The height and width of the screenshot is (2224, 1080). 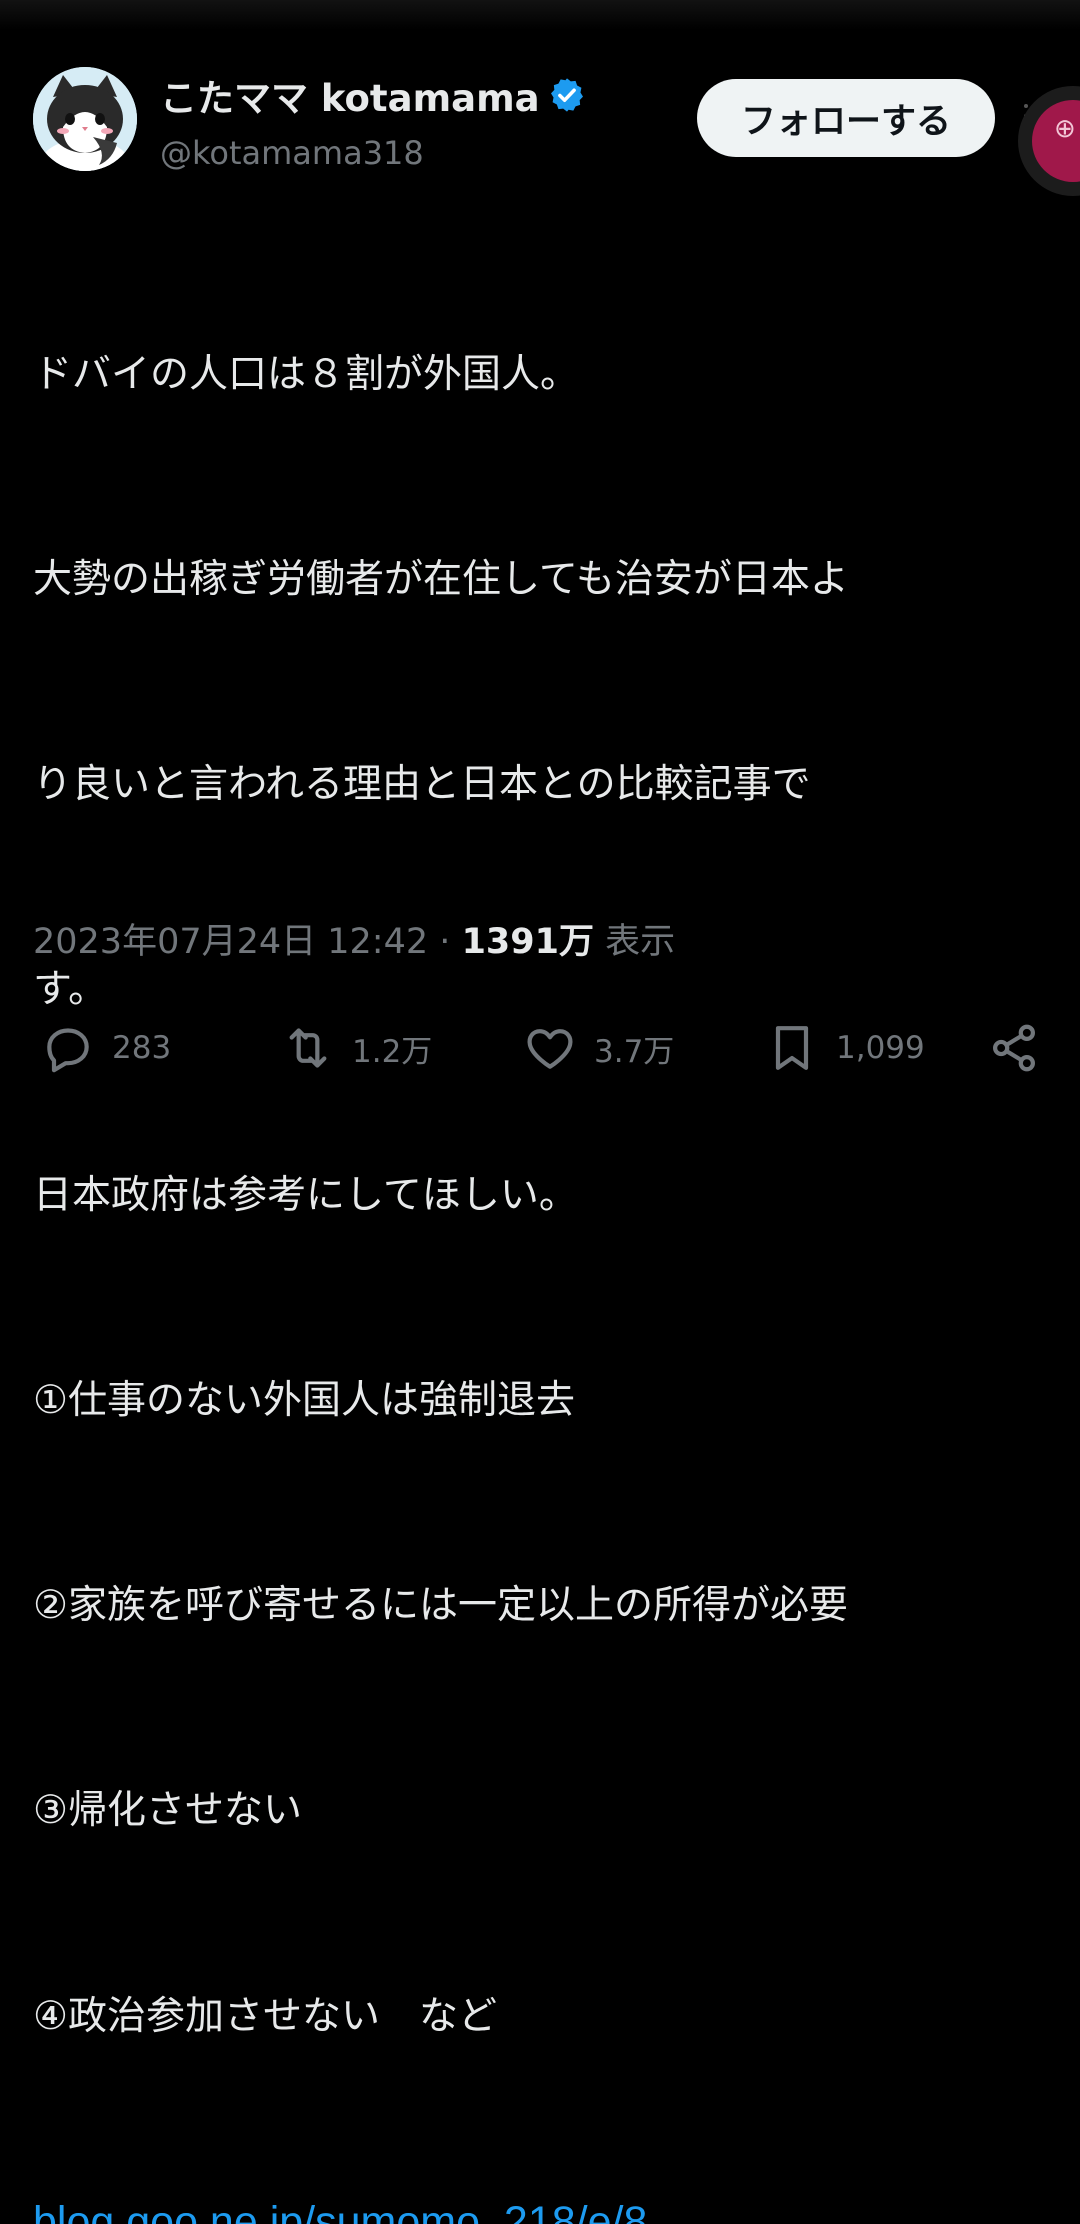 I want to click on reply-count: 283, so click(x=142, y=1048).